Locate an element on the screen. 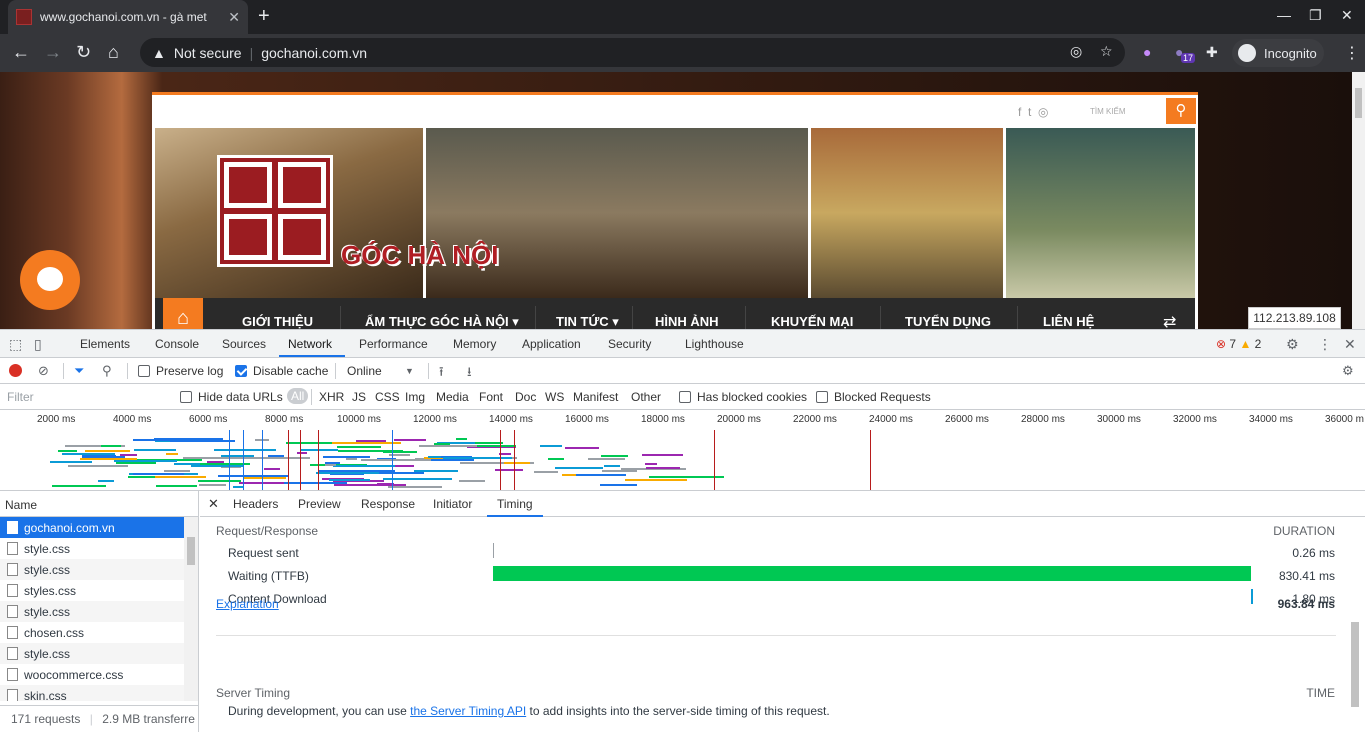  new-tab-button: + is located at coordinates (264, 16).